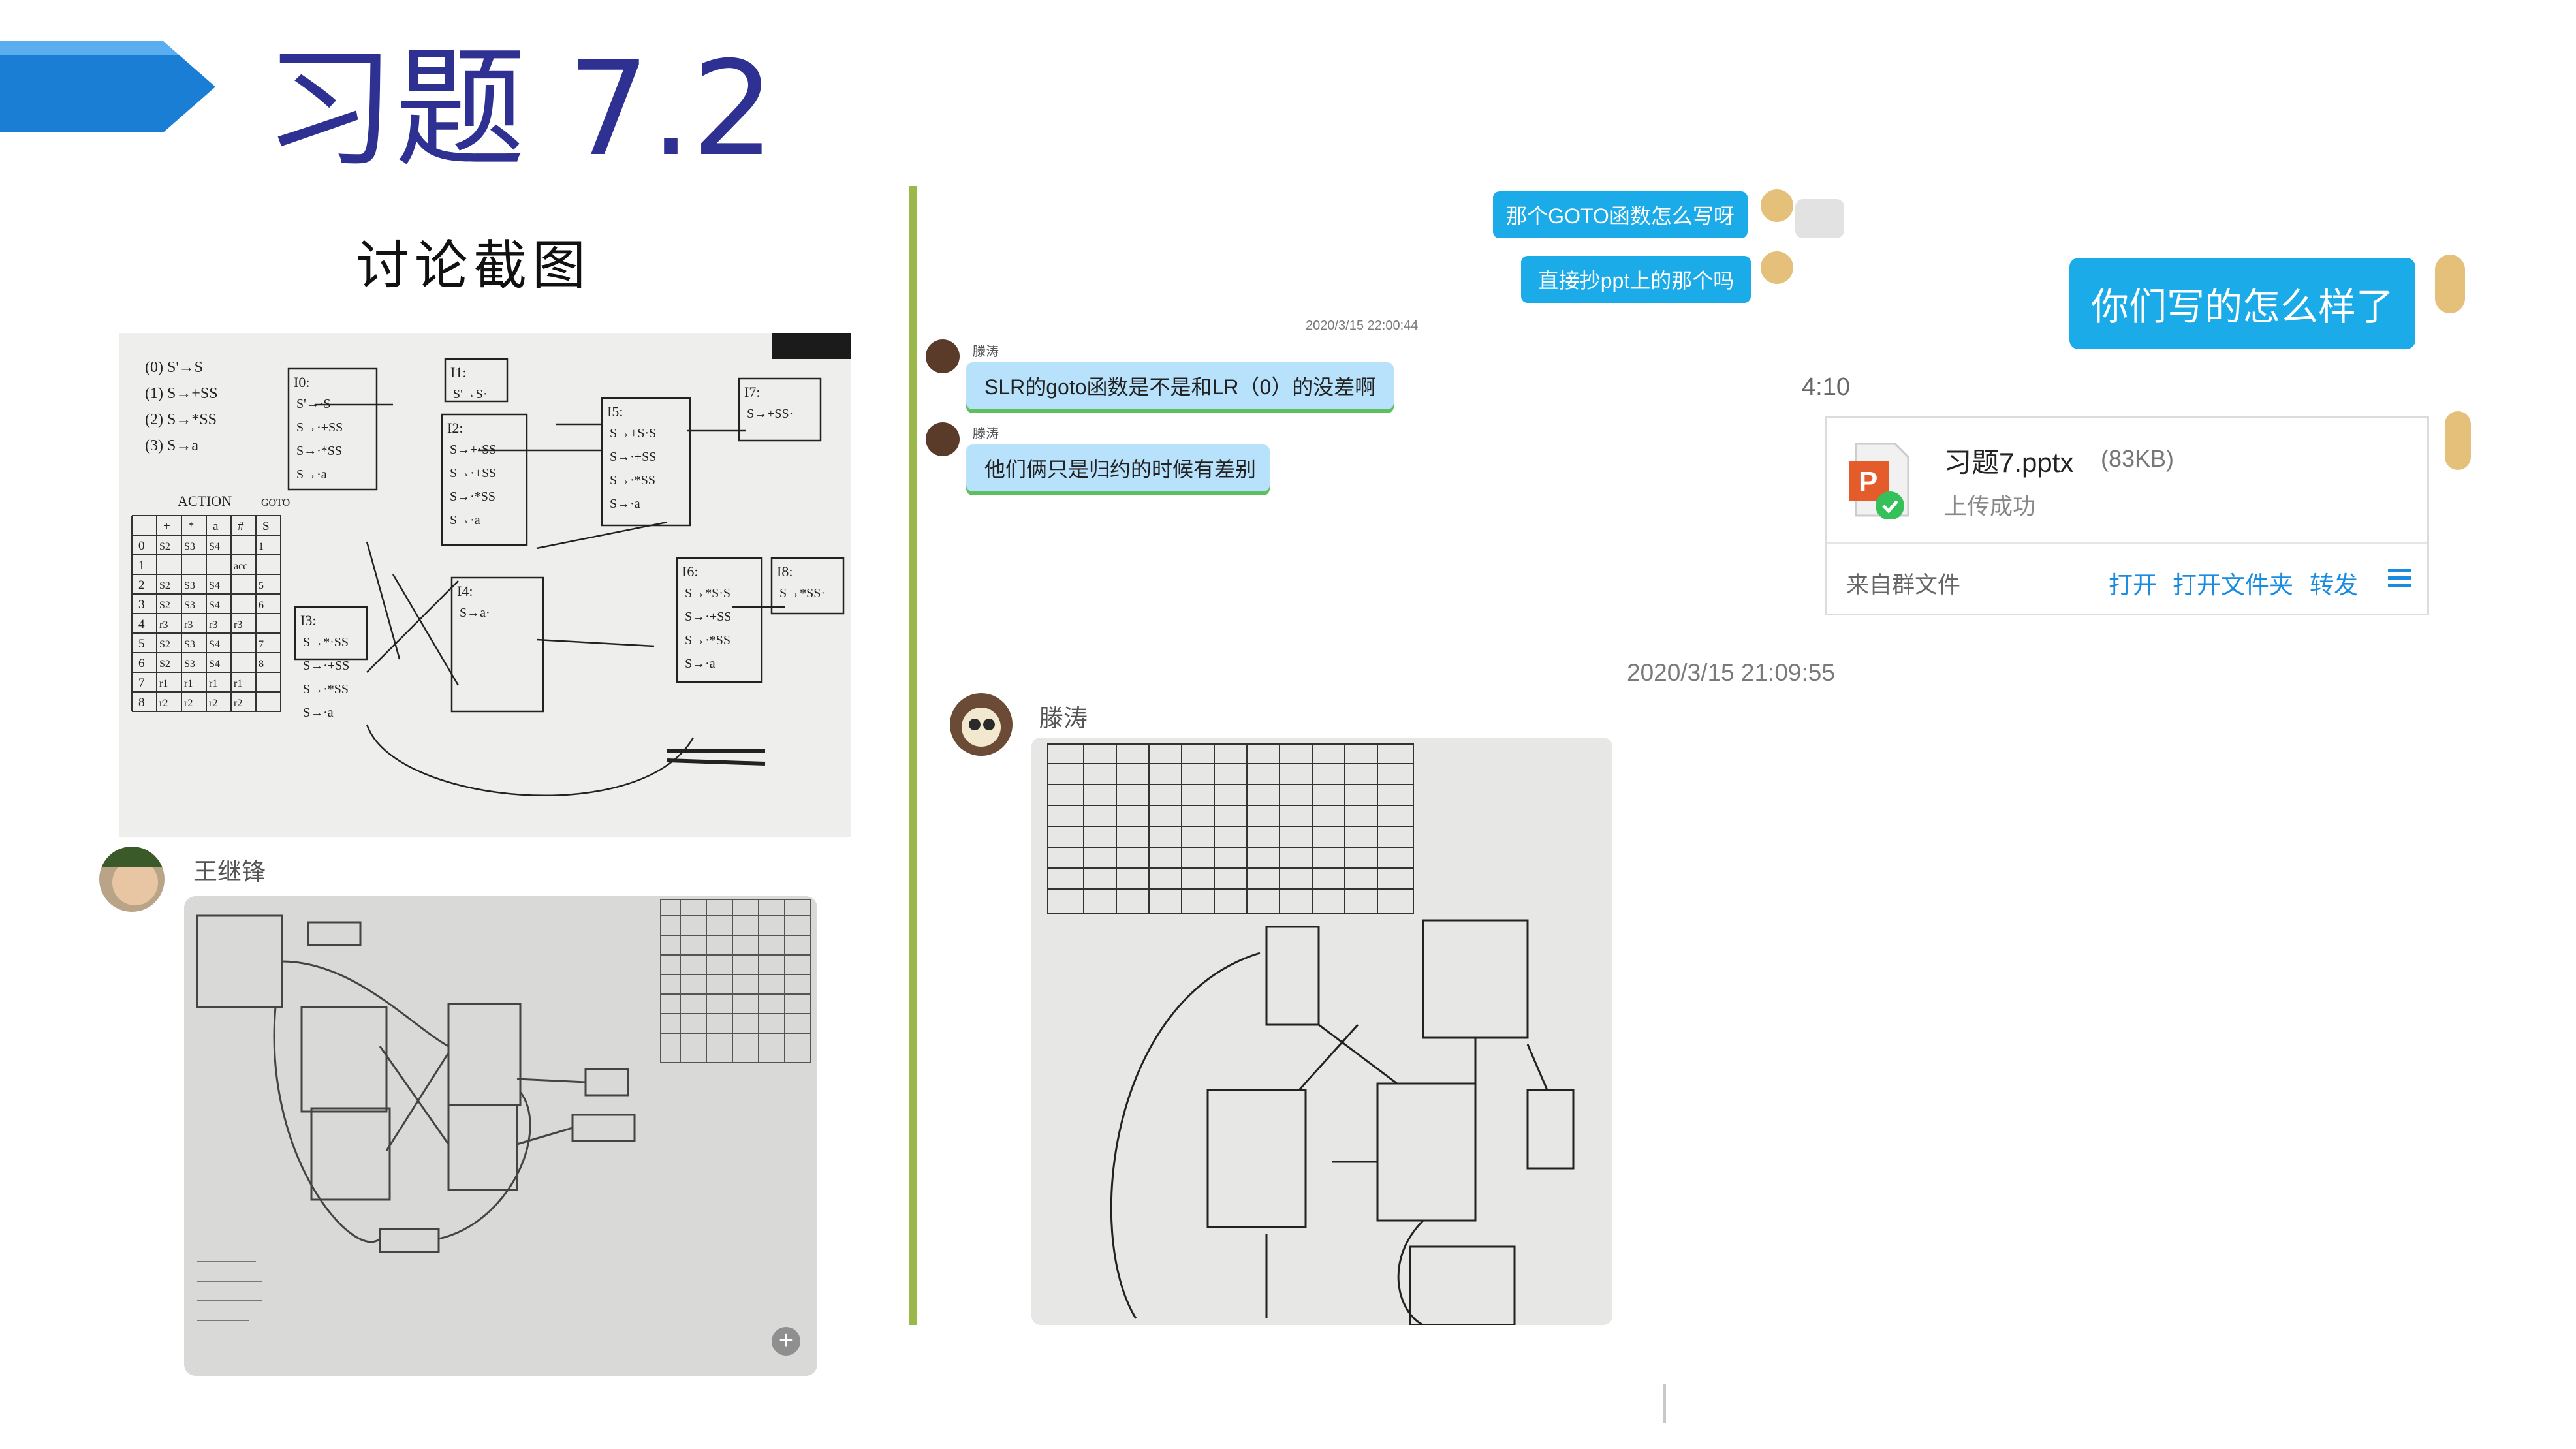  I want to click on table-state-label: 2, so click(141, 585).